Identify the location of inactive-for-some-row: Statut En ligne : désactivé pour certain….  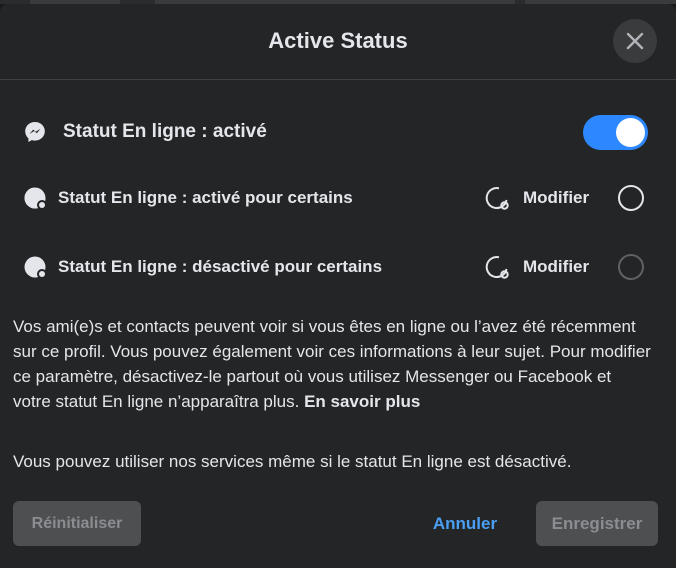
(338, 267).